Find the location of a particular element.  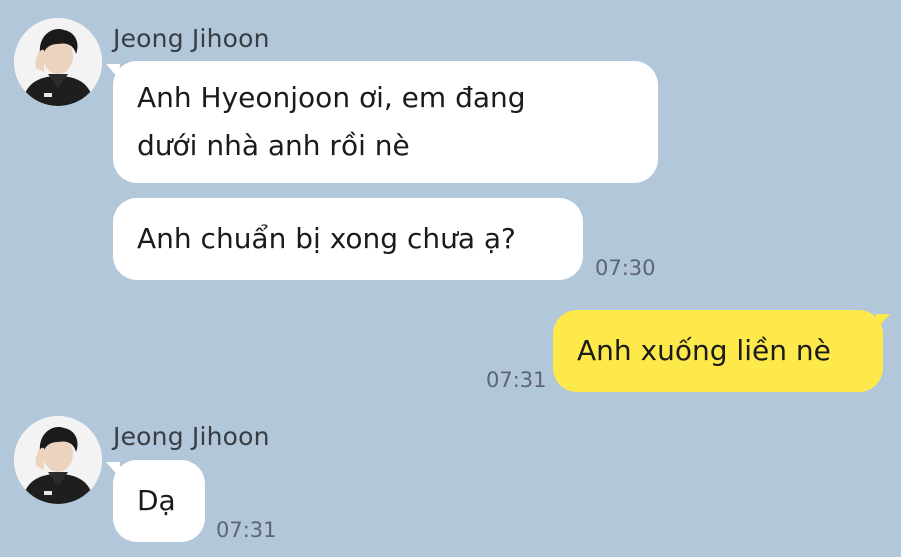

message-text: Anh xuống liền nè is located at coordinates (704, 350).